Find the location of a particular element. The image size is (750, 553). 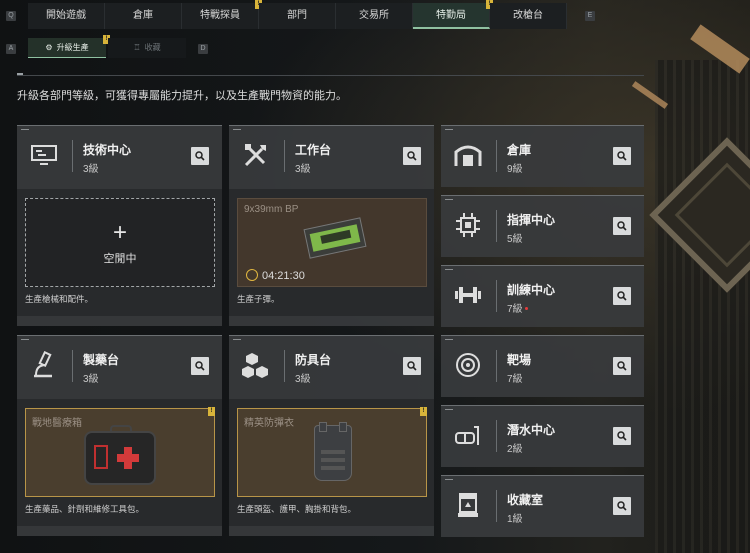

tools-icon is located at coordinates (256, 155).